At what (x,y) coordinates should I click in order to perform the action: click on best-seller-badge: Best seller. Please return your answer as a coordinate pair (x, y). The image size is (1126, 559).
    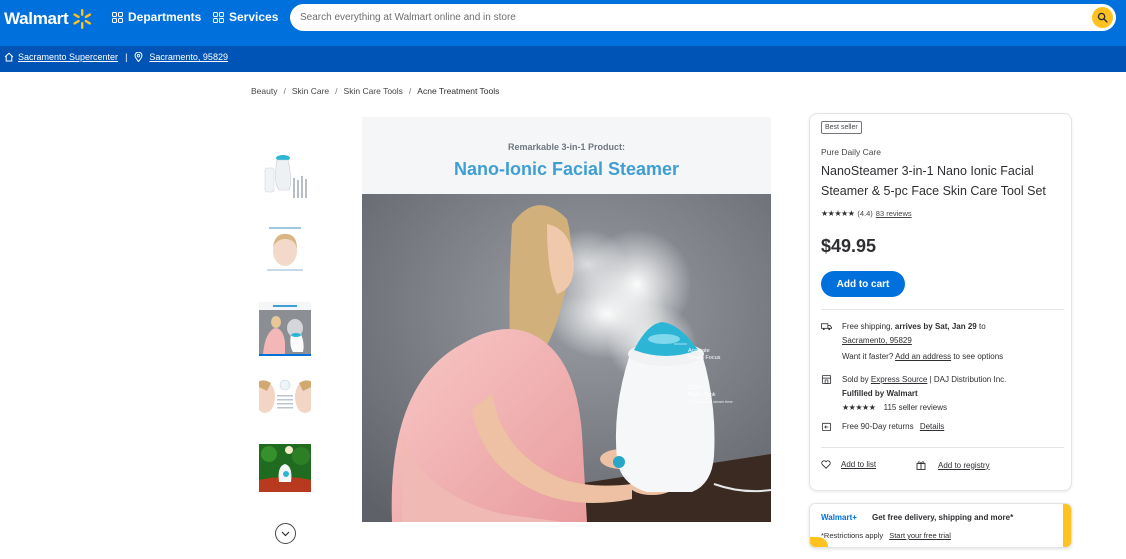
    Looking at the image, I should click on (841, 127).